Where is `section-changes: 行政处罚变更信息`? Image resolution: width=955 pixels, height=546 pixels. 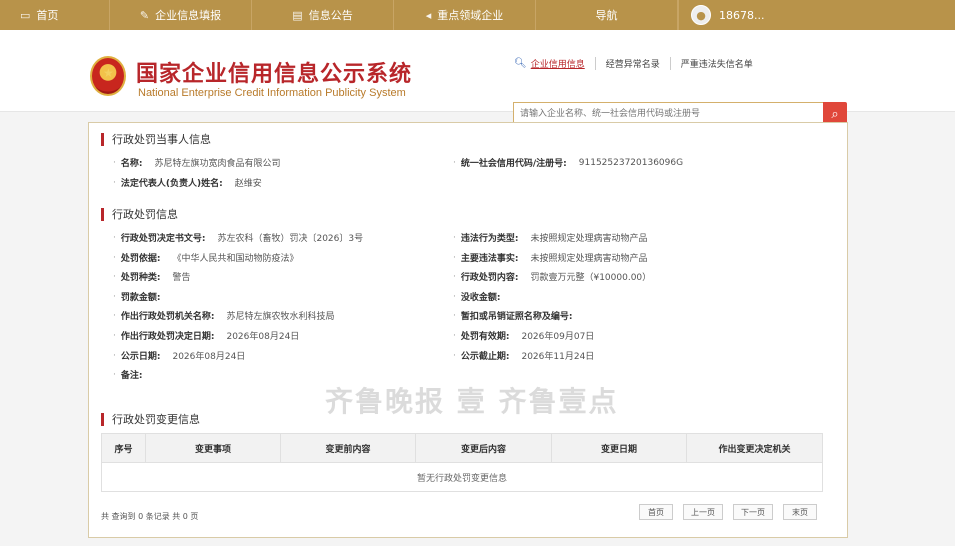 section-changes: 行政处罚变更信息 is located at coordinates (150, 419).